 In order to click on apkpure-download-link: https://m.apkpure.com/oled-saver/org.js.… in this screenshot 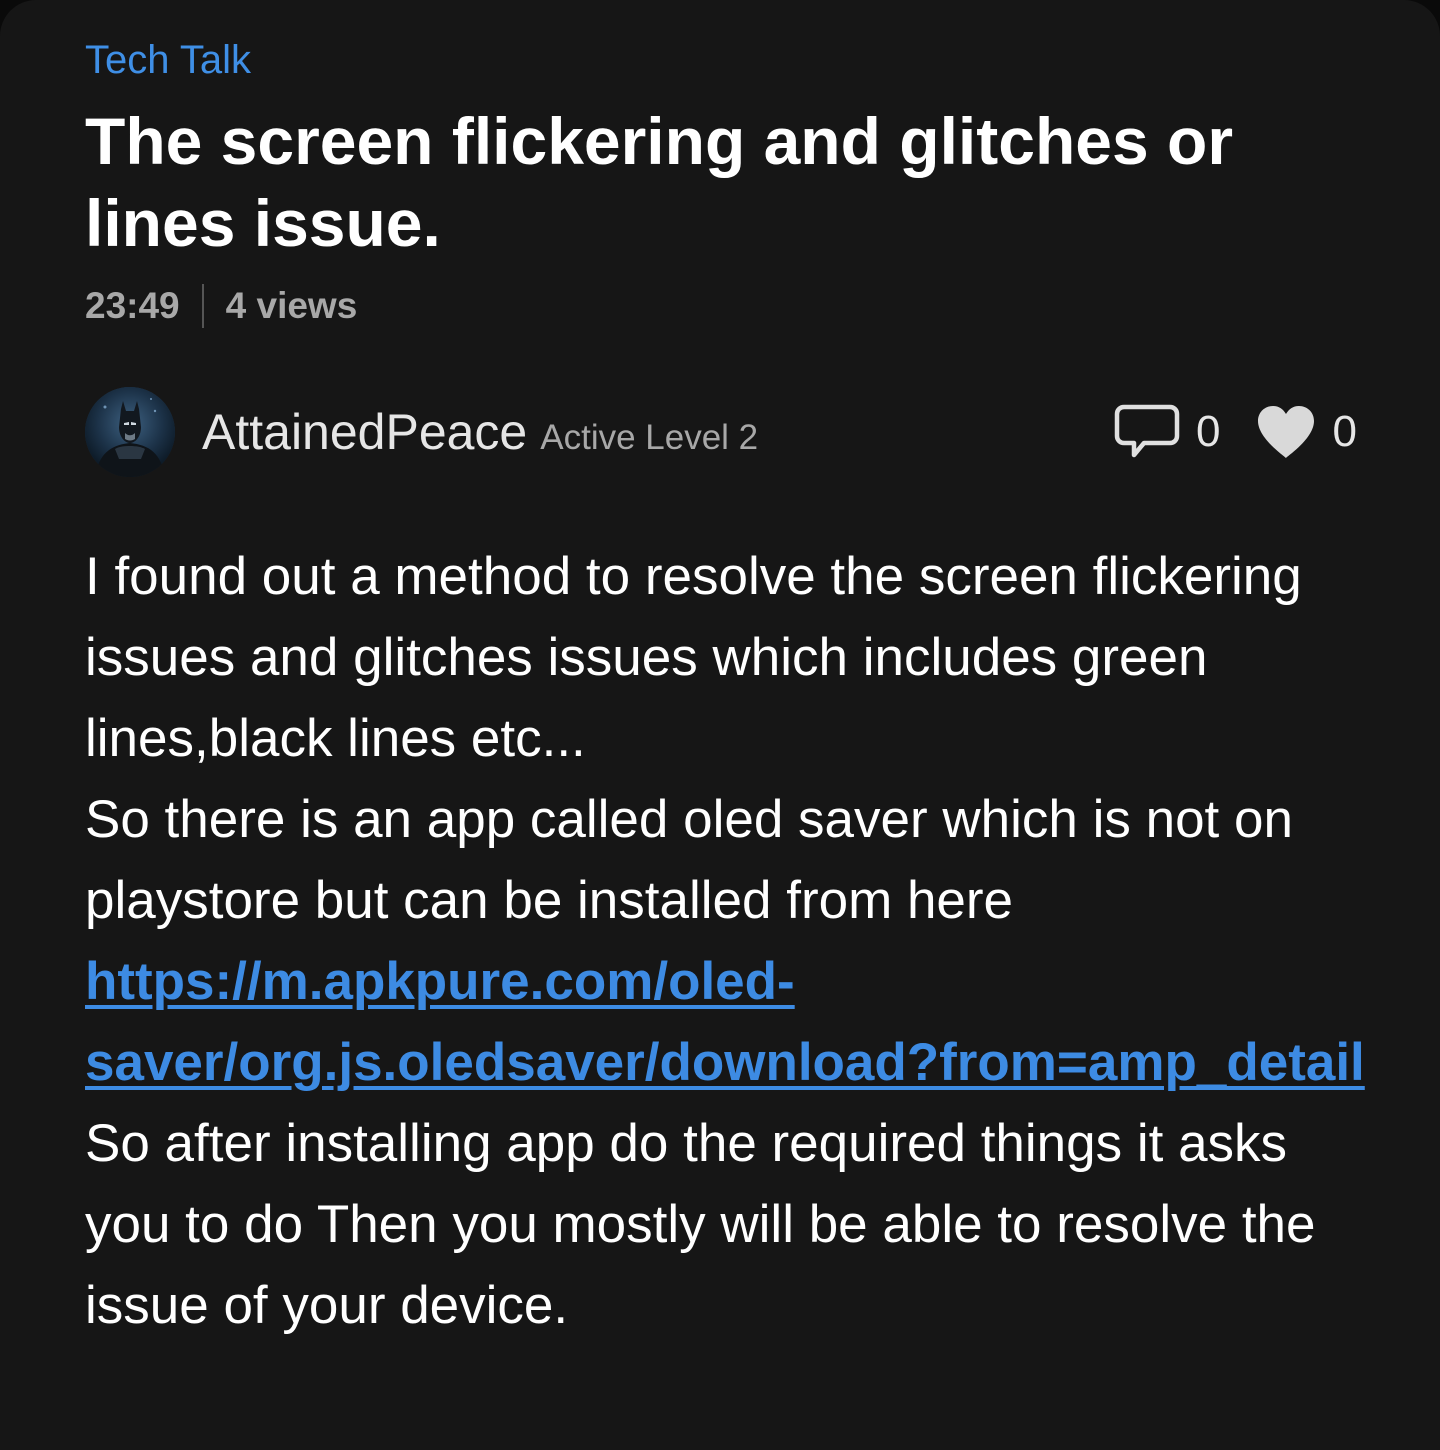, I will do `click(725, 1022)`.